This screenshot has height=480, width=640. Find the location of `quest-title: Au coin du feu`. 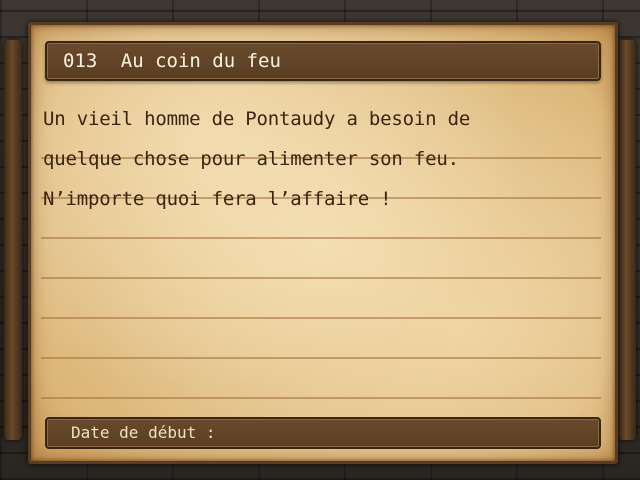

quest-title: Au coin du feu is located at coordinates (200, 61).